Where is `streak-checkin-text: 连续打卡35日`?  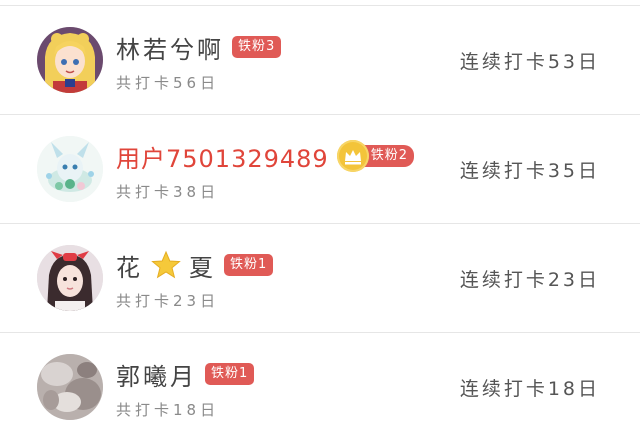 streak-checkin-text: 连续打卡35日 is located at coordinates (529, 171).